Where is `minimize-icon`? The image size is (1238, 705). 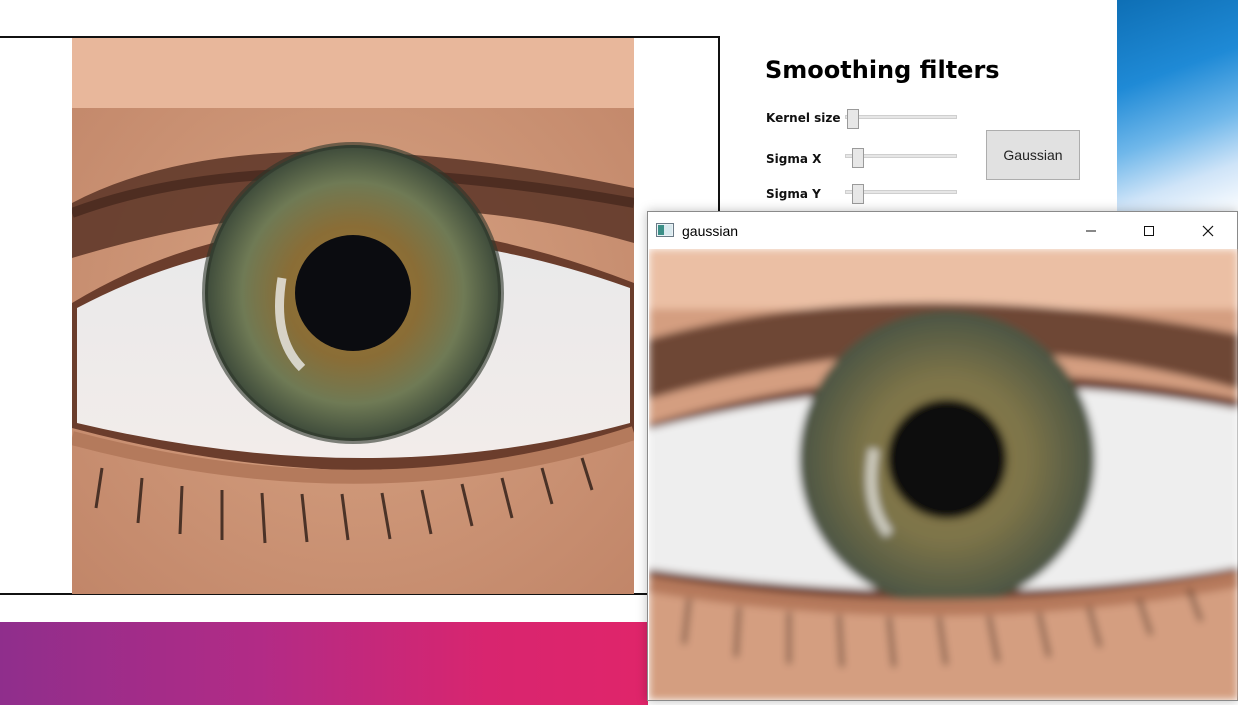 minimize-icon is located at coordinates (1091, 230).